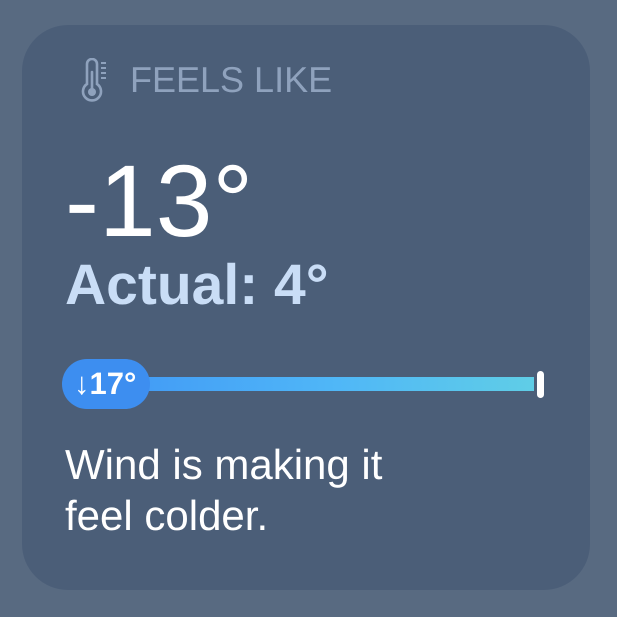 The image size is (617, 617). Describe the element at coordinates (540, 384) in the screenshot. I see `end-marker-icon` at that location.